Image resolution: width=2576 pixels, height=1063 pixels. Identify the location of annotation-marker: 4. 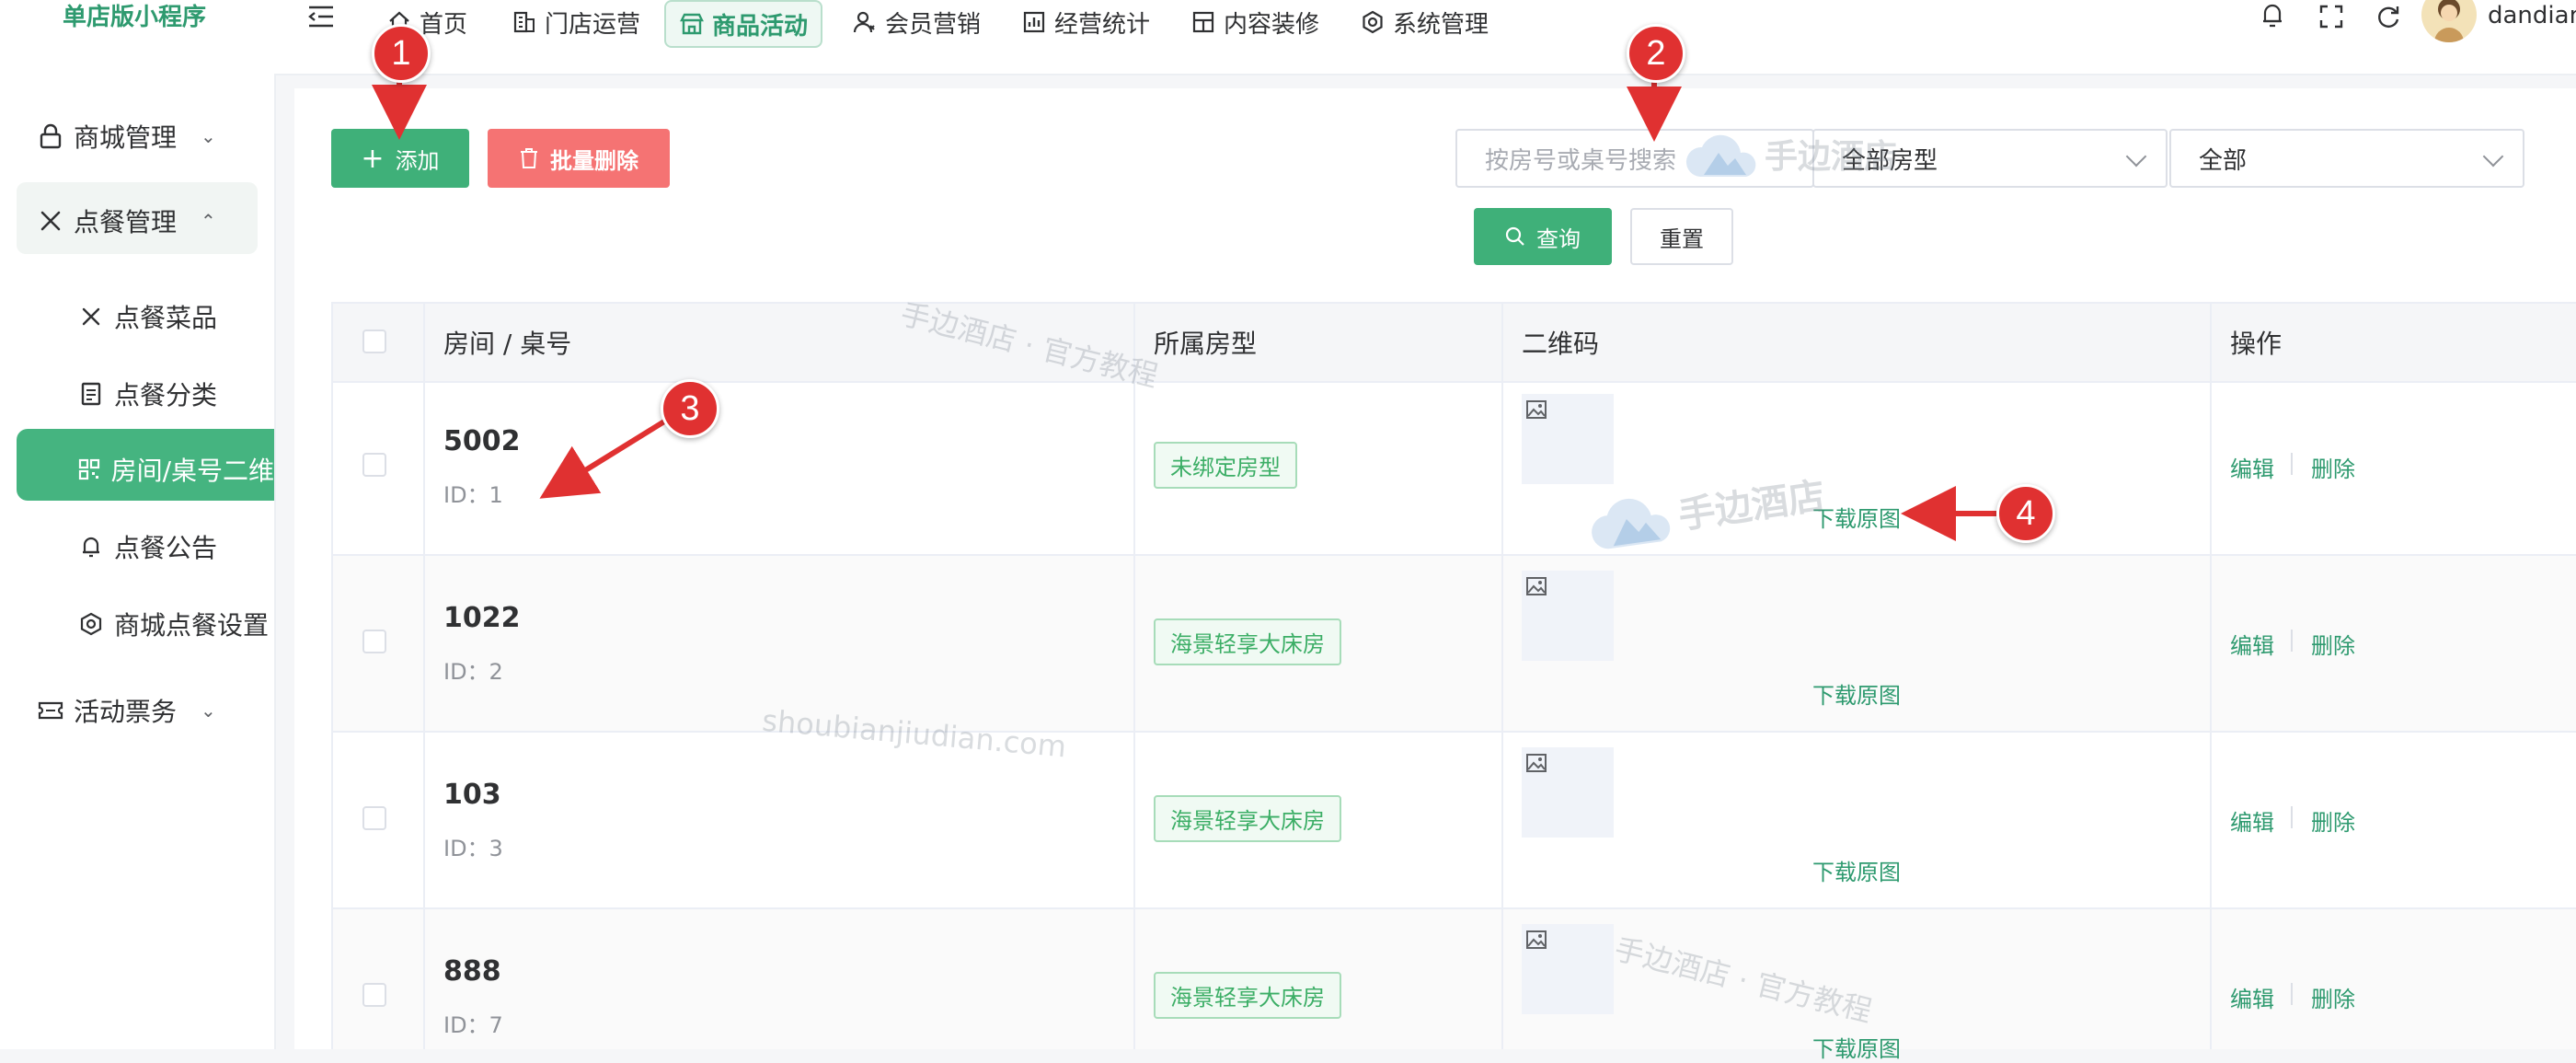
(2025, 513).